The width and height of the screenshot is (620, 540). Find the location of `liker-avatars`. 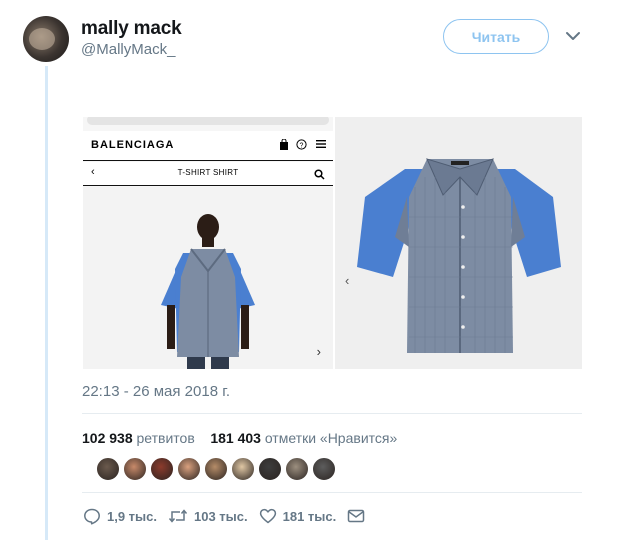

liker-avatars is located at coordinates (216, 470).